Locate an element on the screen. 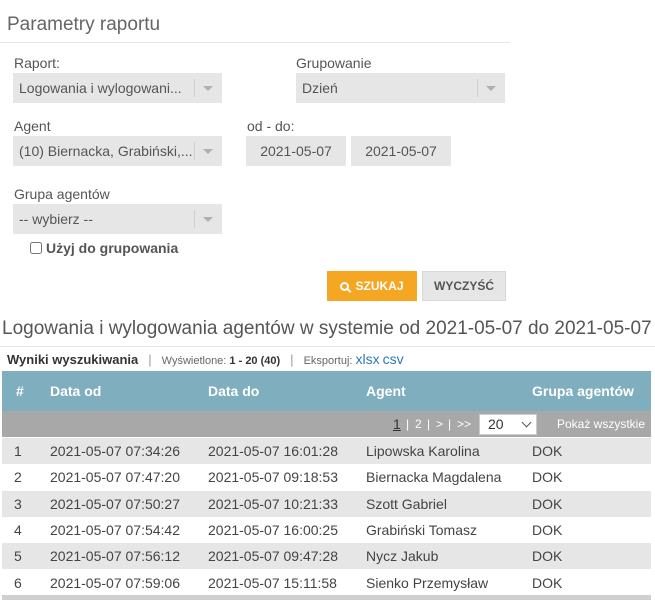 Image resolution: width=655 pixels, height=600 pixels. grouping-select-arrow is located at coordinates (491, 88).